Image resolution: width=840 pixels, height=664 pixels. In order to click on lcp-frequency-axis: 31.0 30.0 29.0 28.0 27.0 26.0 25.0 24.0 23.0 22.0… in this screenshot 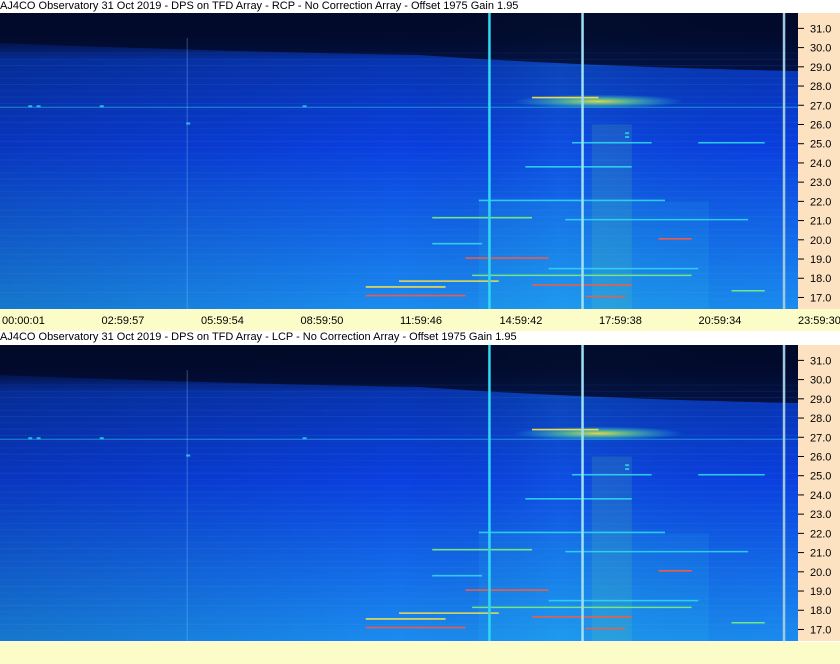, I will do `click(819, 493)`.